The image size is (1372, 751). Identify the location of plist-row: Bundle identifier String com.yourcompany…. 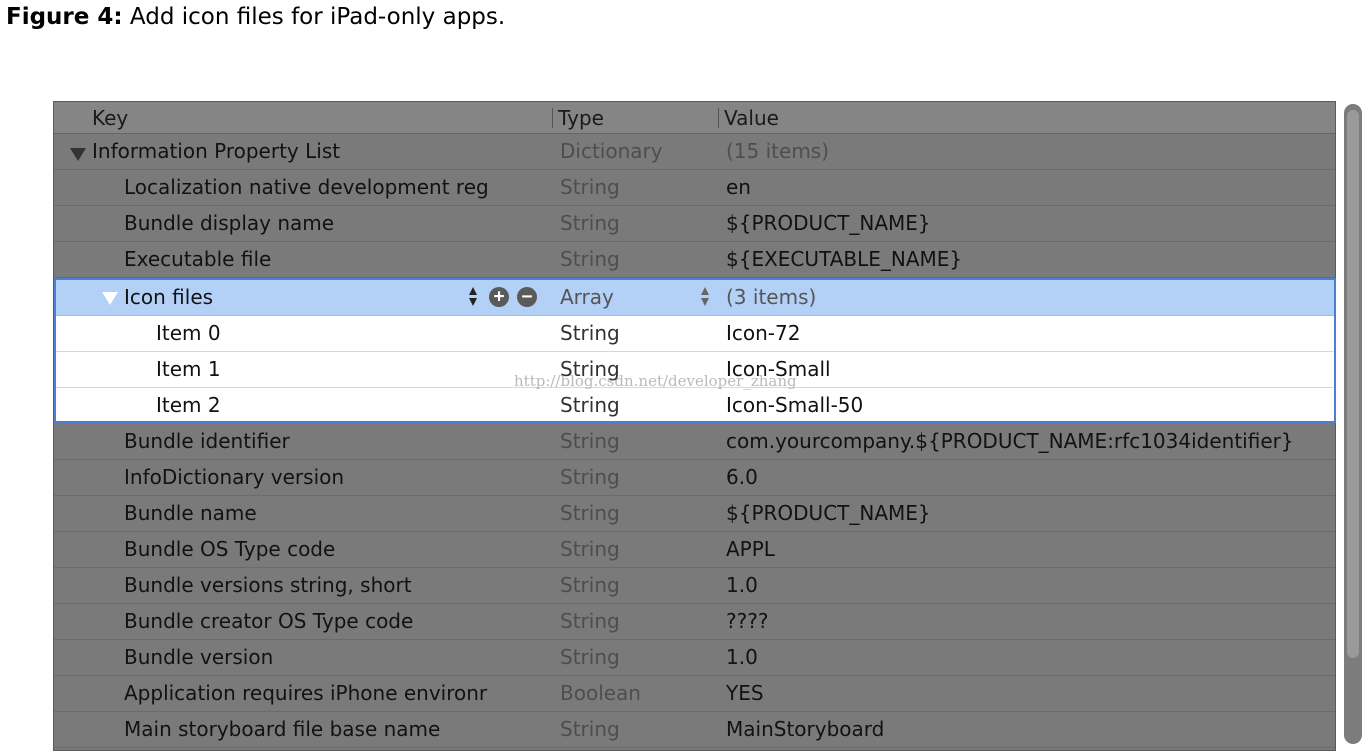
(694, 442).